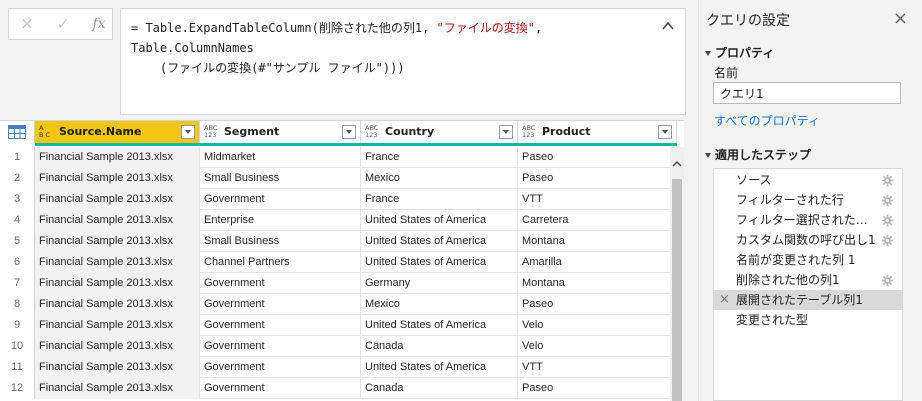 The height and width of the screenshot is (401, 922). What do you see at coordinates (597, 132) in the screenshot?
I see `column-header-product: ABC 123 Product` at bounding box center [597, 132].